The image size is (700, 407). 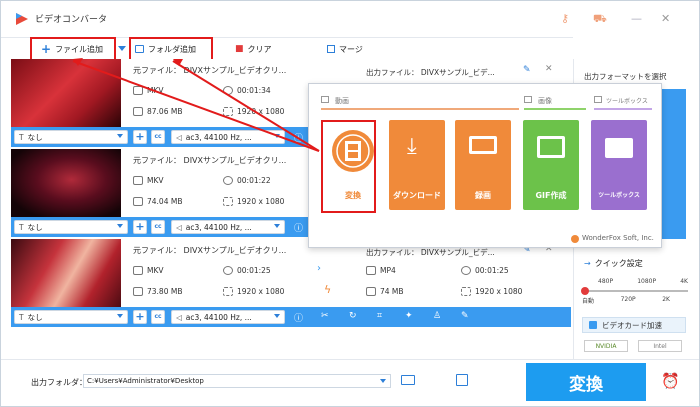 What do you see at coordinates (593, 325) in the screenshot?
I see `gpu-icon` at bounding box center [593, 325].